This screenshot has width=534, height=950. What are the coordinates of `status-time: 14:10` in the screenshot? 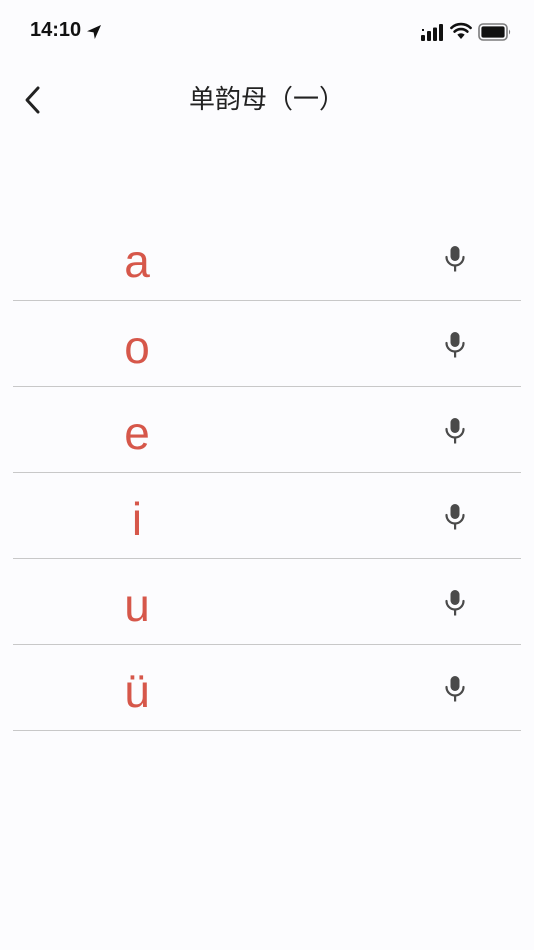 It's located at (56, 30).